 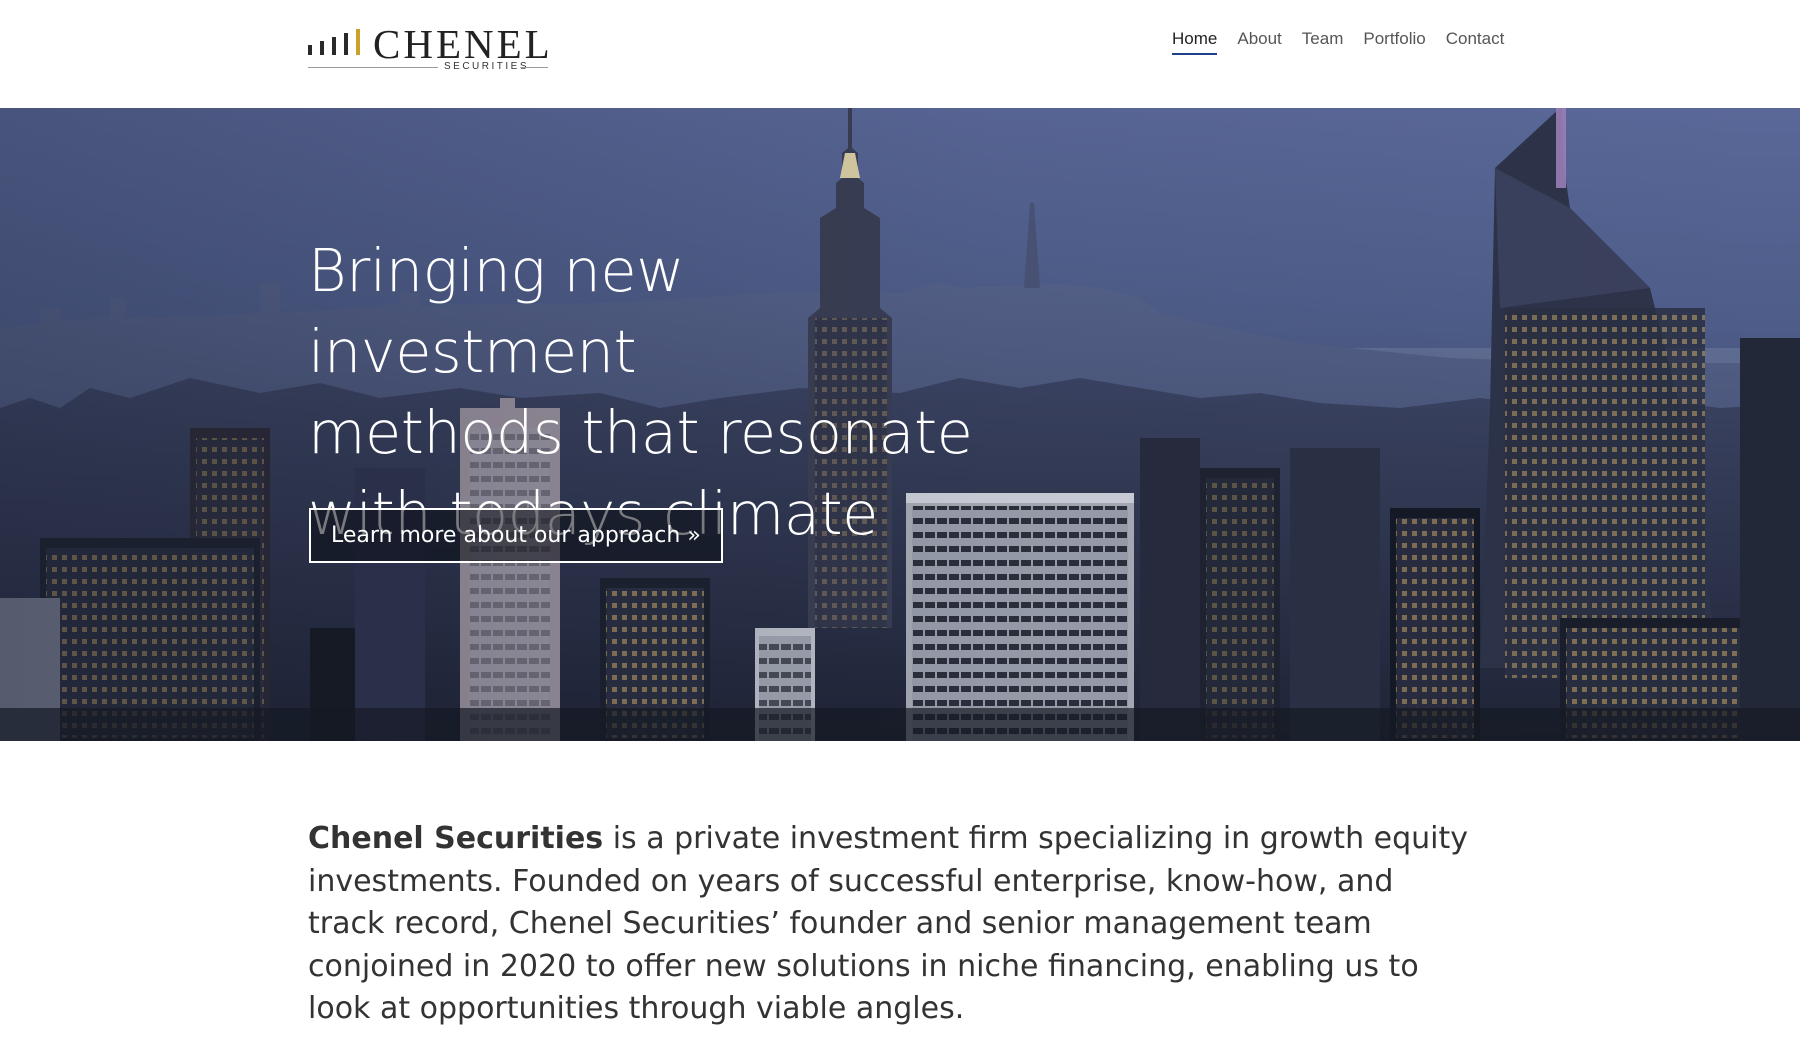 What do you see at coordinates (640, 432) in the screenshot?
I see `hero-title-line: methods that resonate` at bounding box center [640, 432].